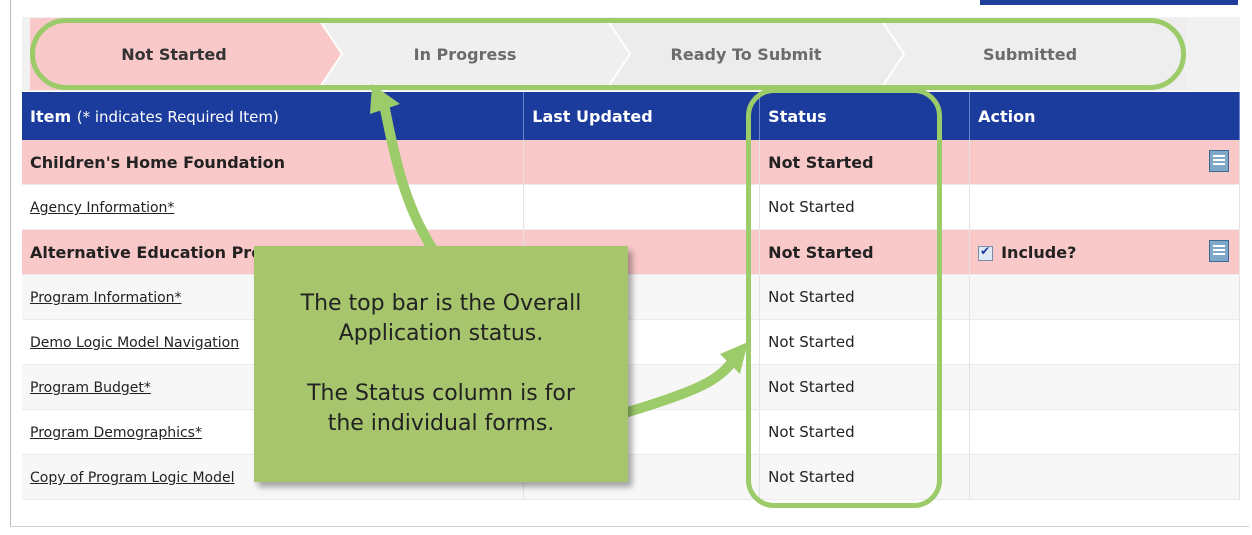 This screenshot has width=1252, height=535. What do you see at coordinates (441, 393) in the screenshot?
I see `callout-line: The Status column is for` at bounding box center [441, 393].